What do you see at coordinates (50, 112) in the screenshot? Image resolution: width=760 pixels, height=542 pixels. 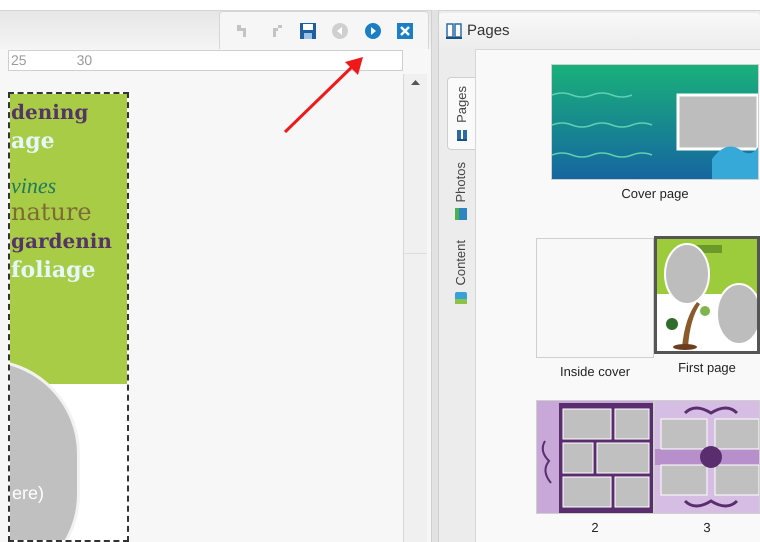 I see `page-word: dening` at bounding box center [50, 112].